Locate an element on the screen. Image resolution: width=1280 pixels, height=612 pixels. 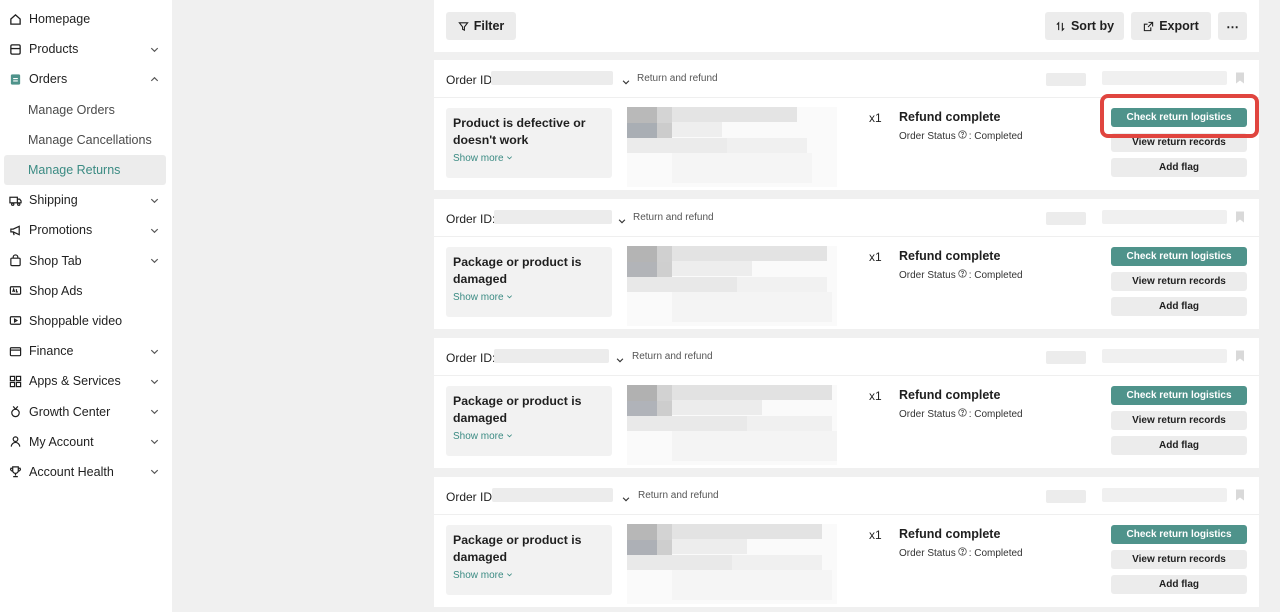
order-card-header: Order ID Return and refund is located at coordinates (846, 79).